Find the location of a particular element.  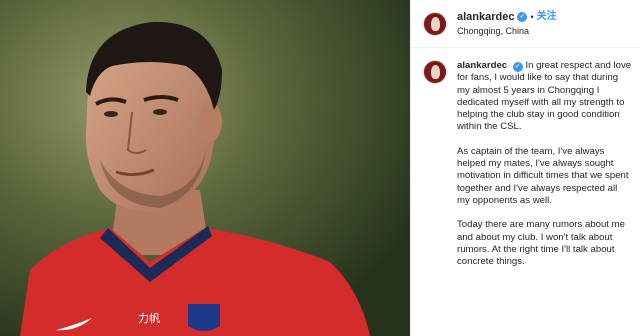

avatar is located at coordinates (435, 23).